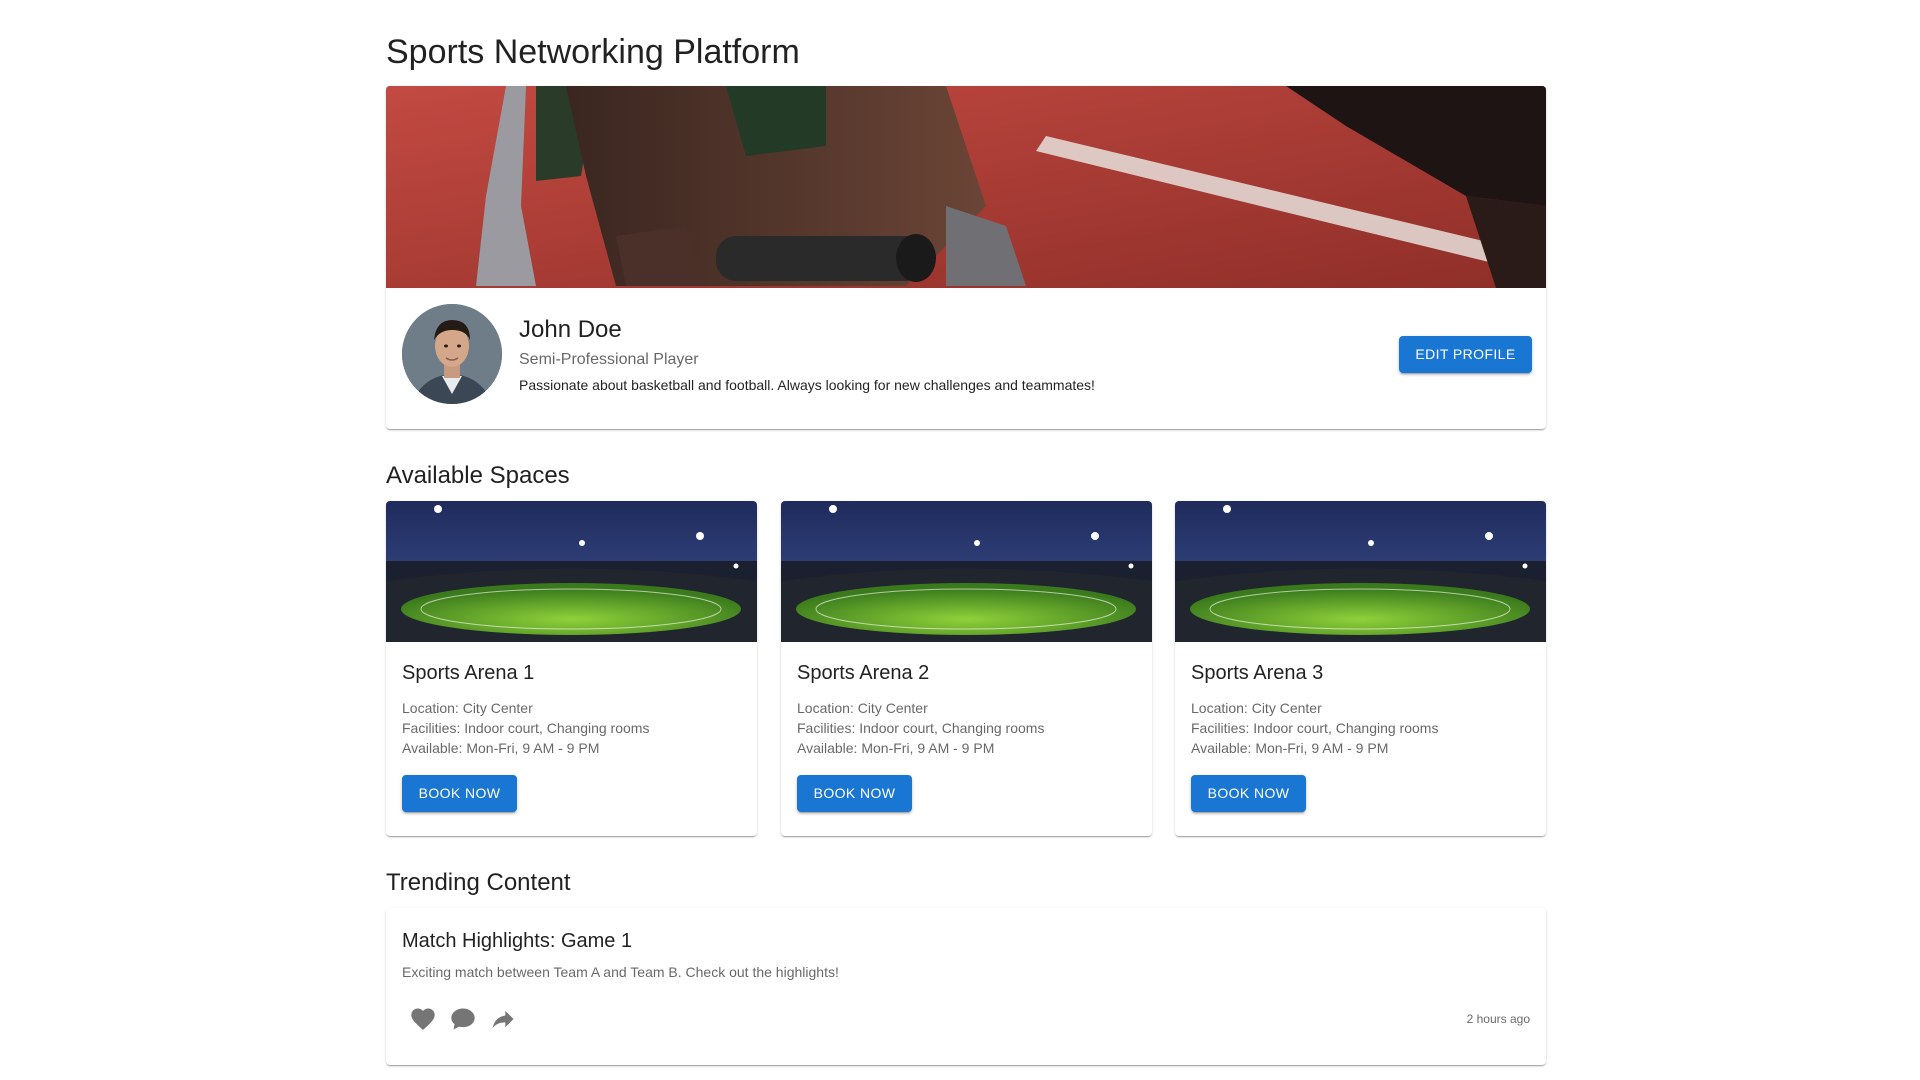 Image resolution: width=1920 pixels, height=1080 pixels. Describe the element at coordinates (463, 1019) in the screenshot. I see `comment-icon` at that location.